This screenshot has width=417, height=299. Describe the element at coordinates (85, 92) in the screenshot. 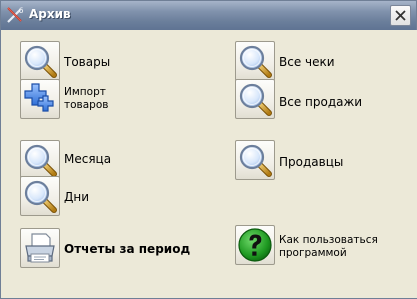

I see `import-goods-label-line1: Импорт` at that location.